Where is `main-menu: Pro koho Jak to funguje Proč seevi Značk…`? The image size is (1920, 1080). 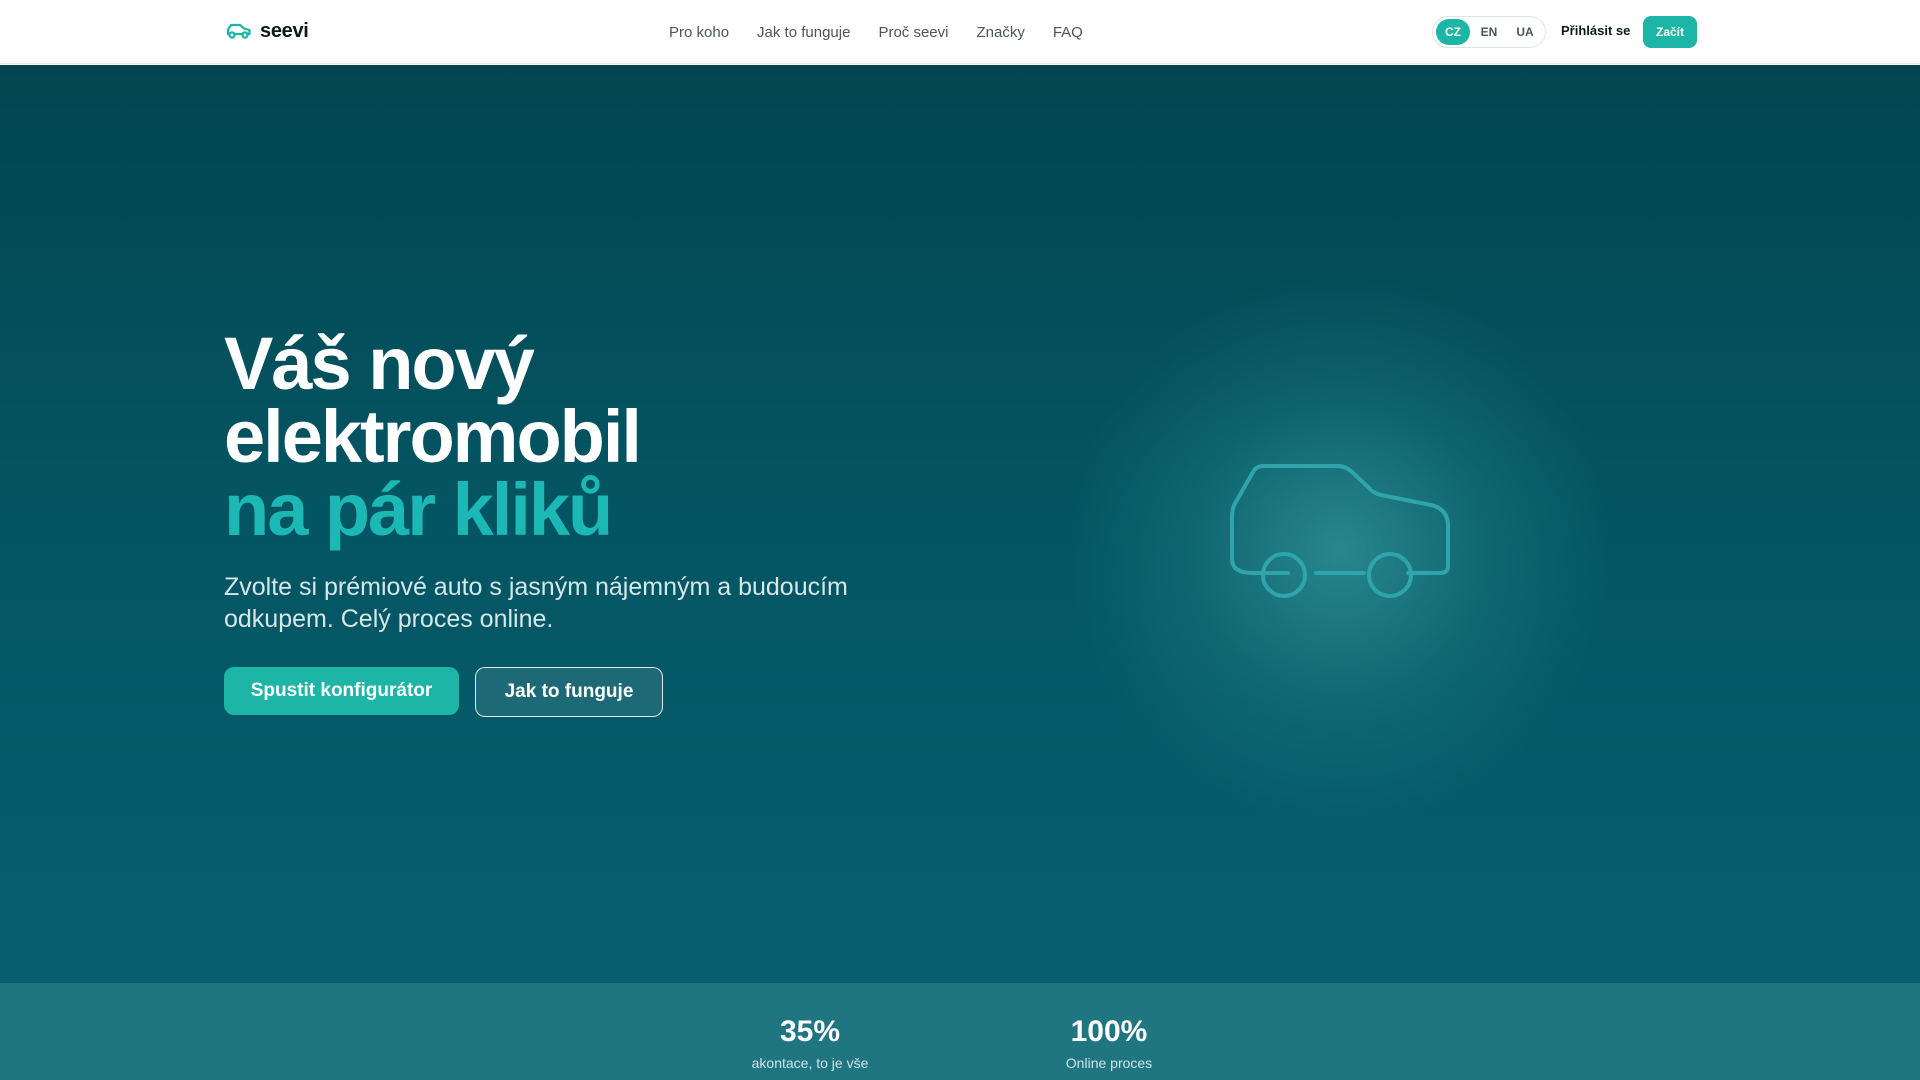 main-menu: Pro koho Jak to funguje Proč seevi Značk… is located at coordinates (876, 32).